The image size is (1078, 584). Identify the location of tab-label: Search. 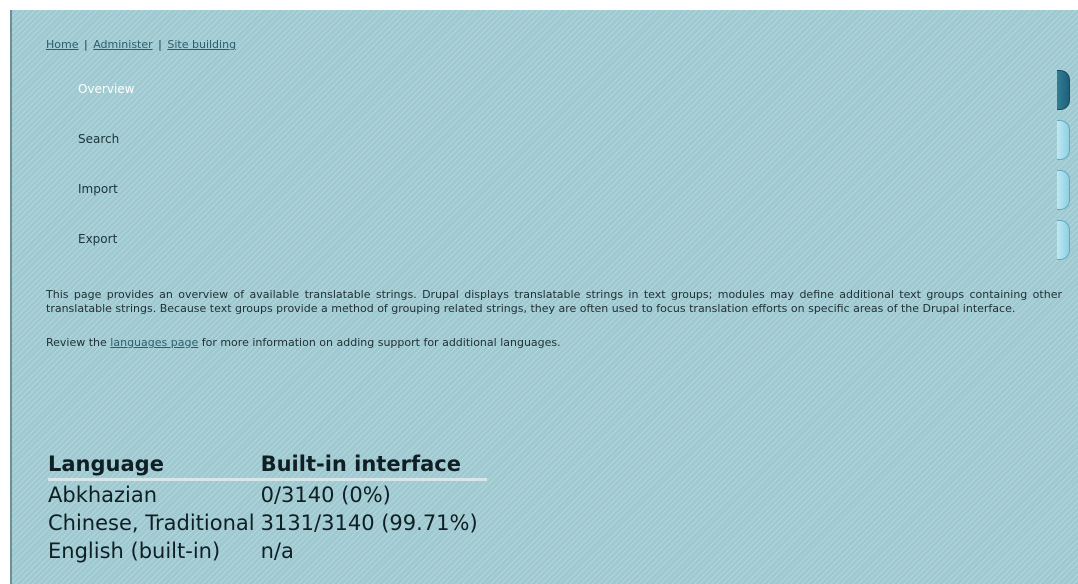
(99, 139).